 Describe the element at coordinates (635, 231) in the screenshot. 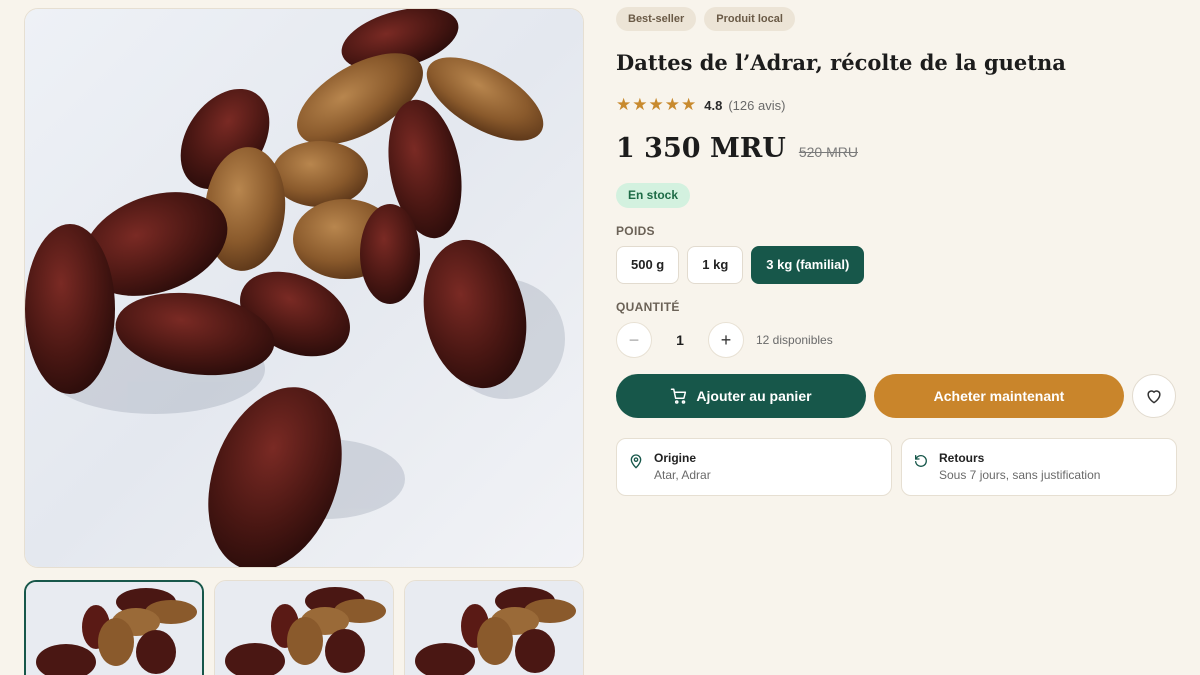

I see `weight-label: POIDS` at that location.